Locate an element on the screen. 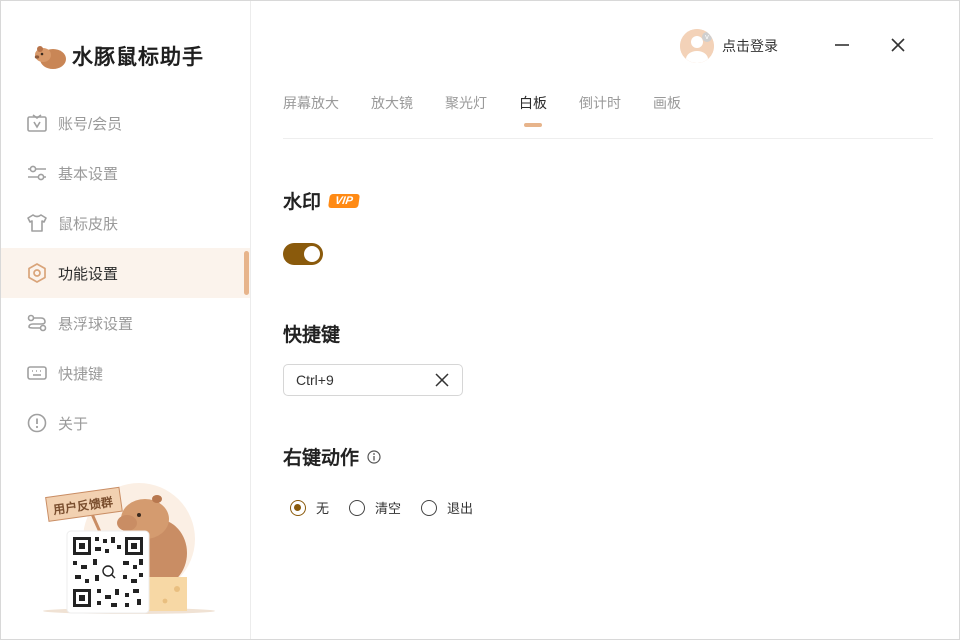 This screenshot has width=960, height=640. float-ball-icon is located at coordinates (37, 323).